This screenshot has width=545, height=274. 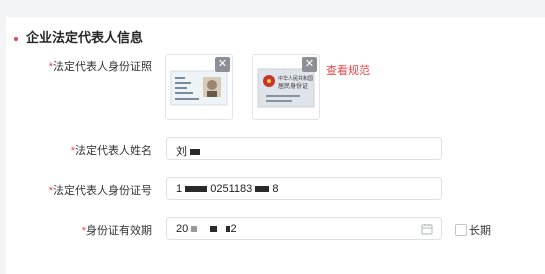 I want to click on section-dot, so click(x=16, y=38).